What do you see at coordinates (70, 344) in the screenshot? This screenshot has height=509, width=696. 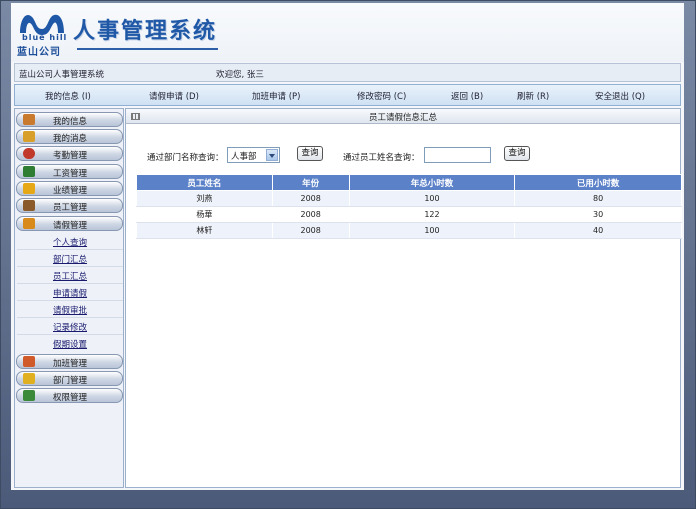 I see `subitem-holiday-settings: 假期设置` at bounding box center [70, 344].